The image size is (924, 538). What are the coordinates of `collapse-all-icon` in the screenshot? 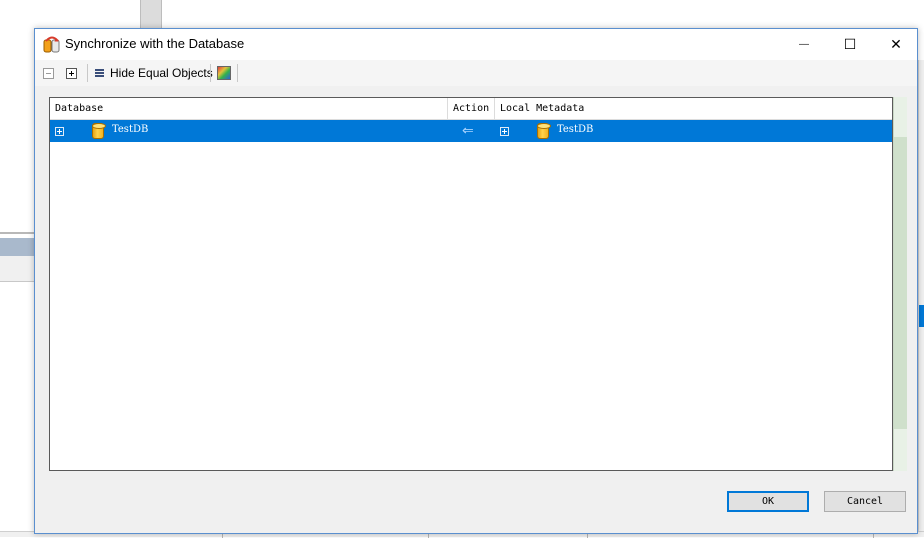 It's located at (48, 73).